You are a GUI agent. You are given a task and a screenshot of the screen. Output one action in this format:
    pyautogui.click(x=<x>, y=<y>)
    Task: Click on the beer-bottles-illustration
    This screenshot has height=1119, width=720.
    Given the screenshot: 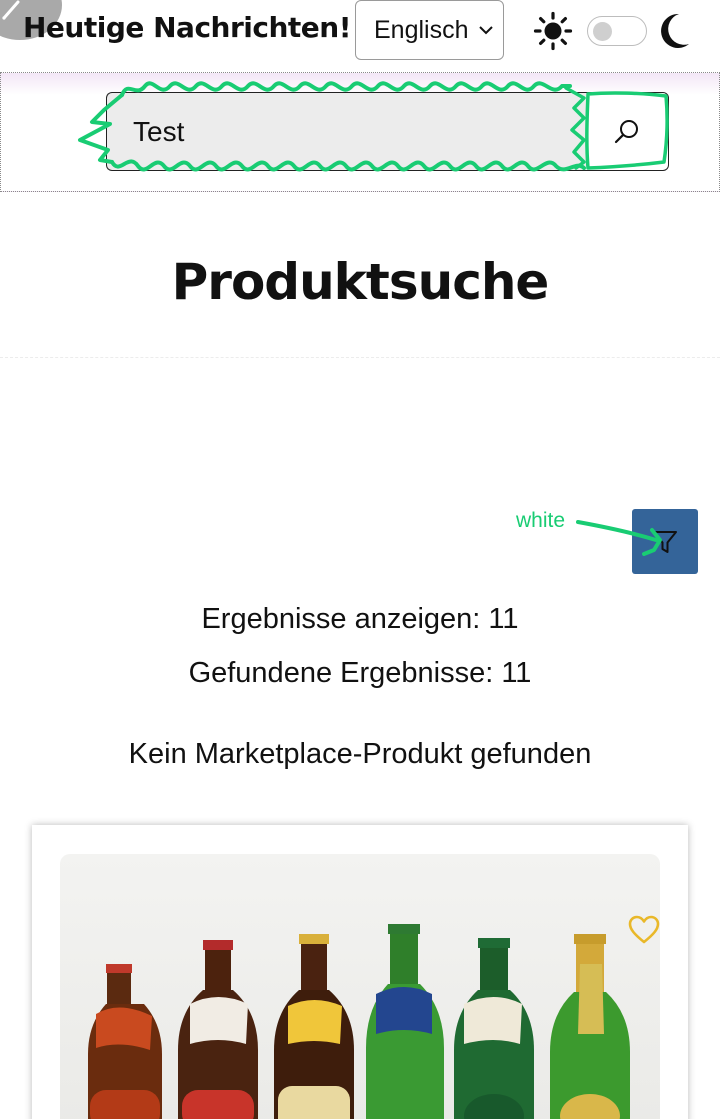 What is the action you would take?
    pyautogui.click(x=359, y=1021)
    